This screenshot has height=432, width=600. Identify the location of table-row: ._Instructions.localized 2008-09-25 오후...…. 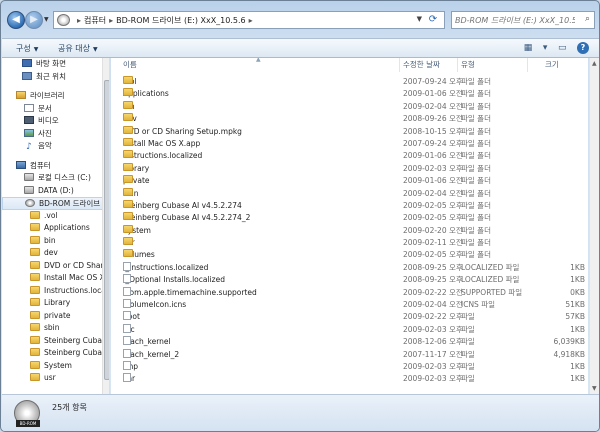
(349, 267).